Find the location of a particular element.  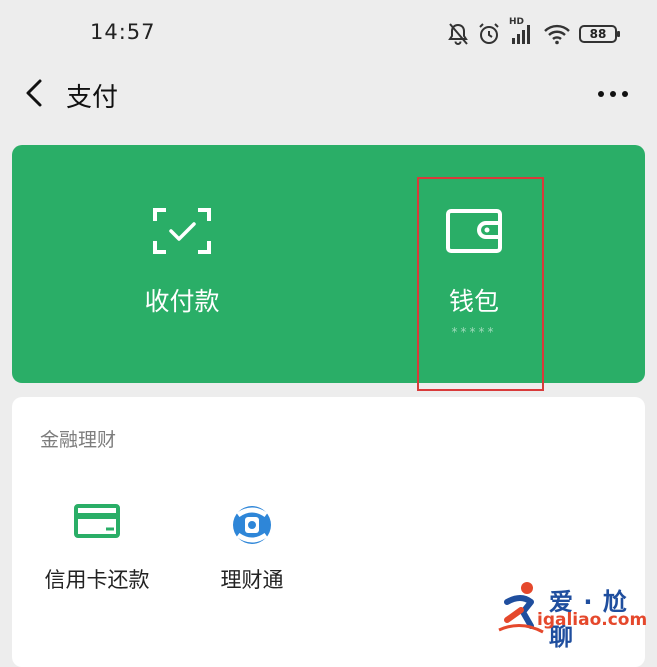

network-hd-label: HD is located at coordinates (517, 22).